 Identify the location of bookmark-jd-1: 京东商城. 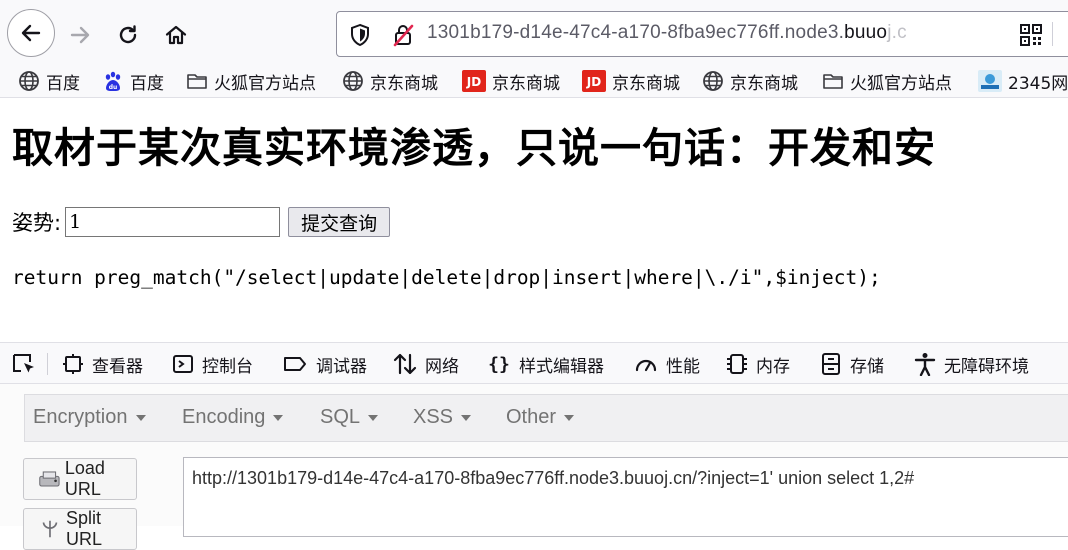
(390, 81).